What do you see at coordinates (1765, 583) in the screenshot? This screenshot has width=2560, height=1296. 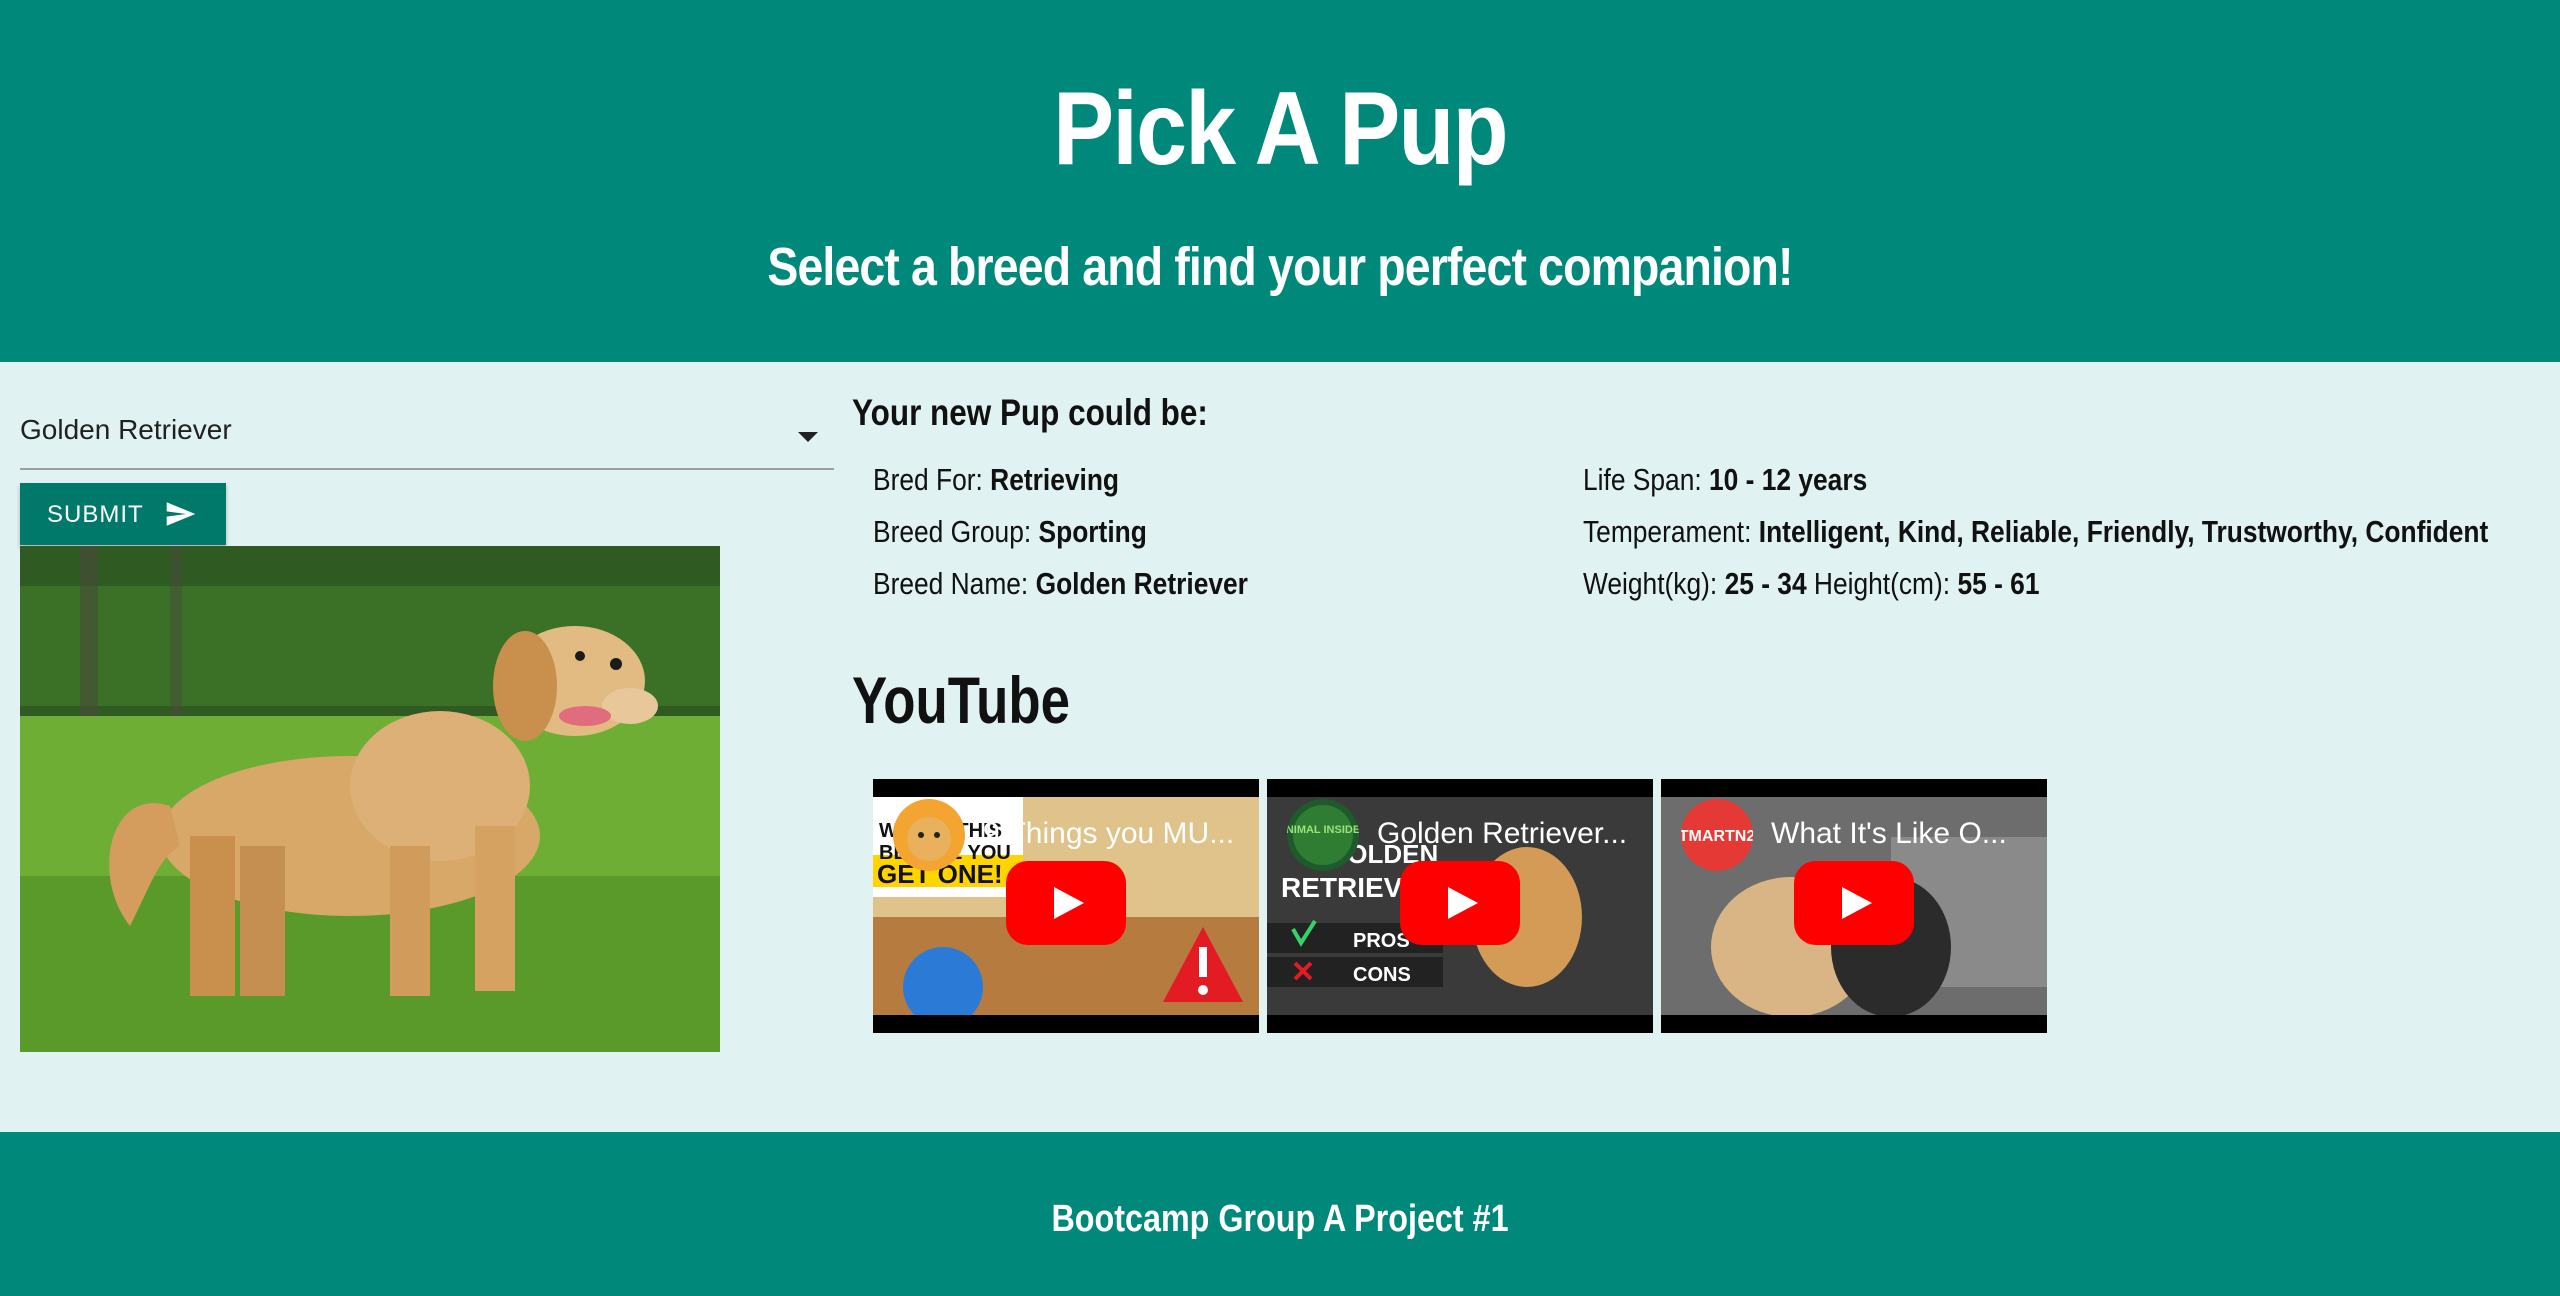 I see `fact-value: 25 - 34` at bounding box center [1765, 583].